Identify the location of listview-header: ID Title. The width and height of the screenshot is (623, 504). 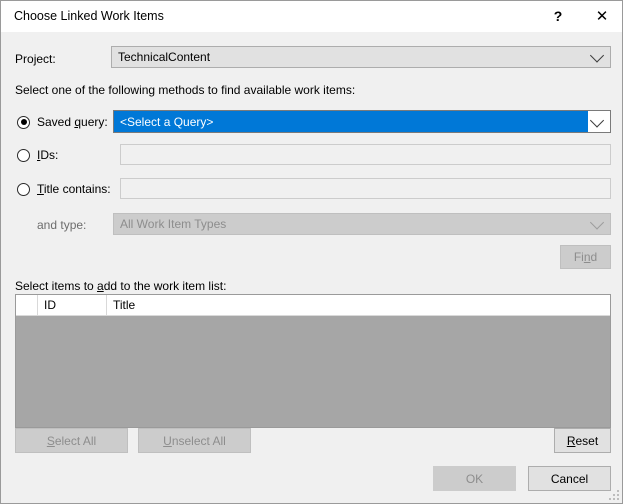
(313, 305).